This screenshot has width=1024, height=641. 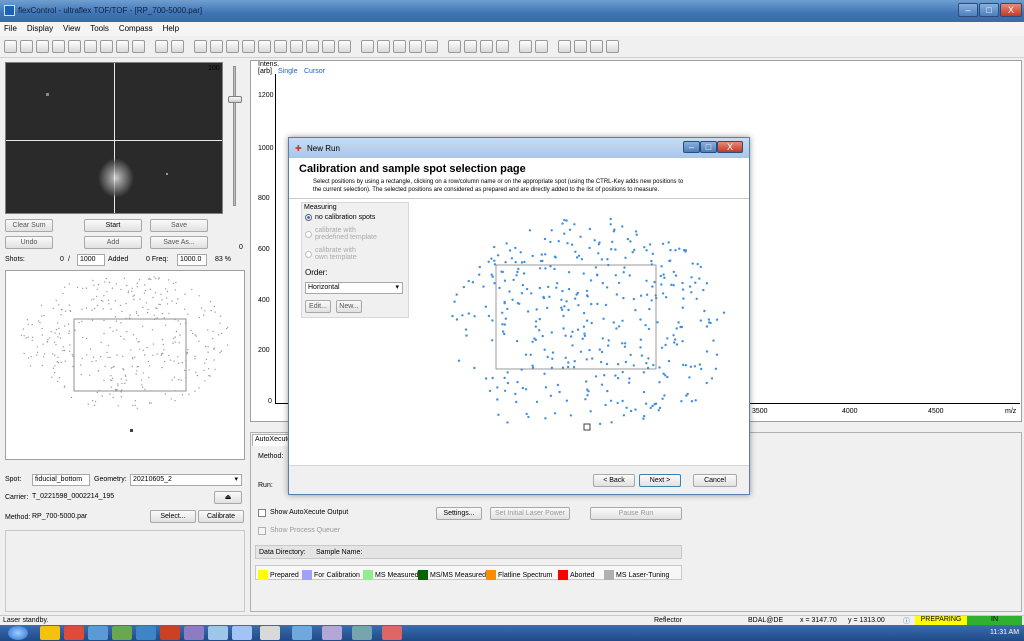 I want to click on info-icon, so click(x=454, y=46).